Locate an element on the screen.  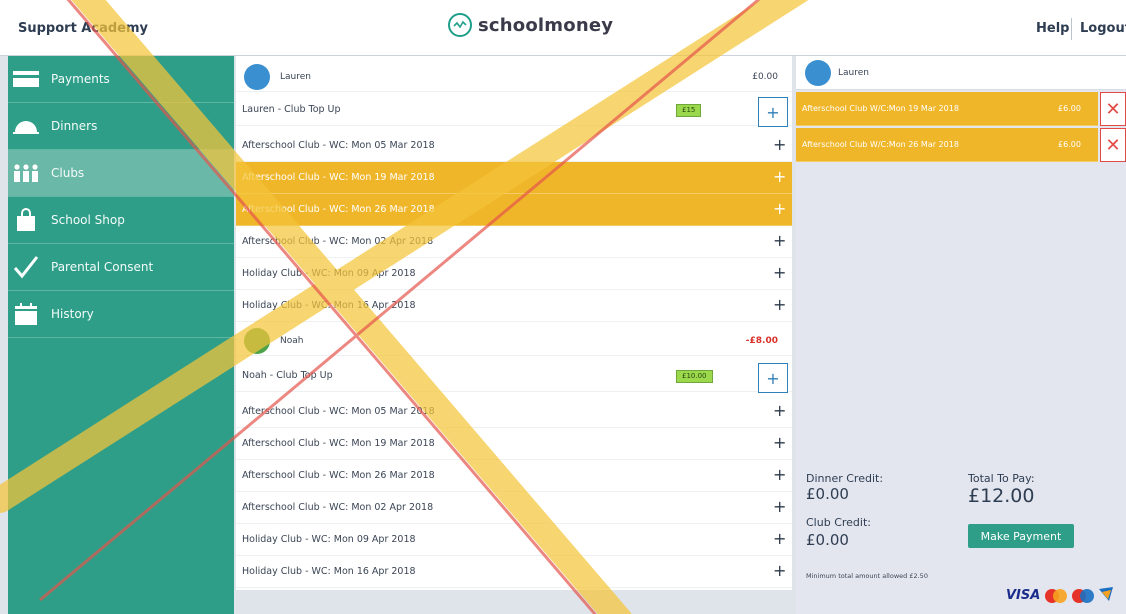
sidebar-item-label: Clubs is located at coordinates (68, 173).